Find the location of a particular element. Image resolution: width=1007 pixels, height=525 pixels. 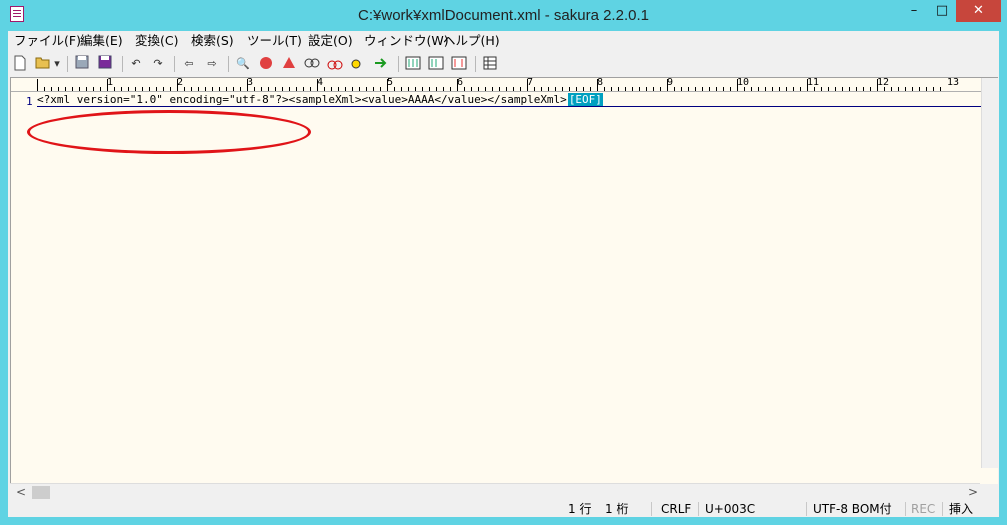

maximize-button: □ is located at coordinates (942, 11).